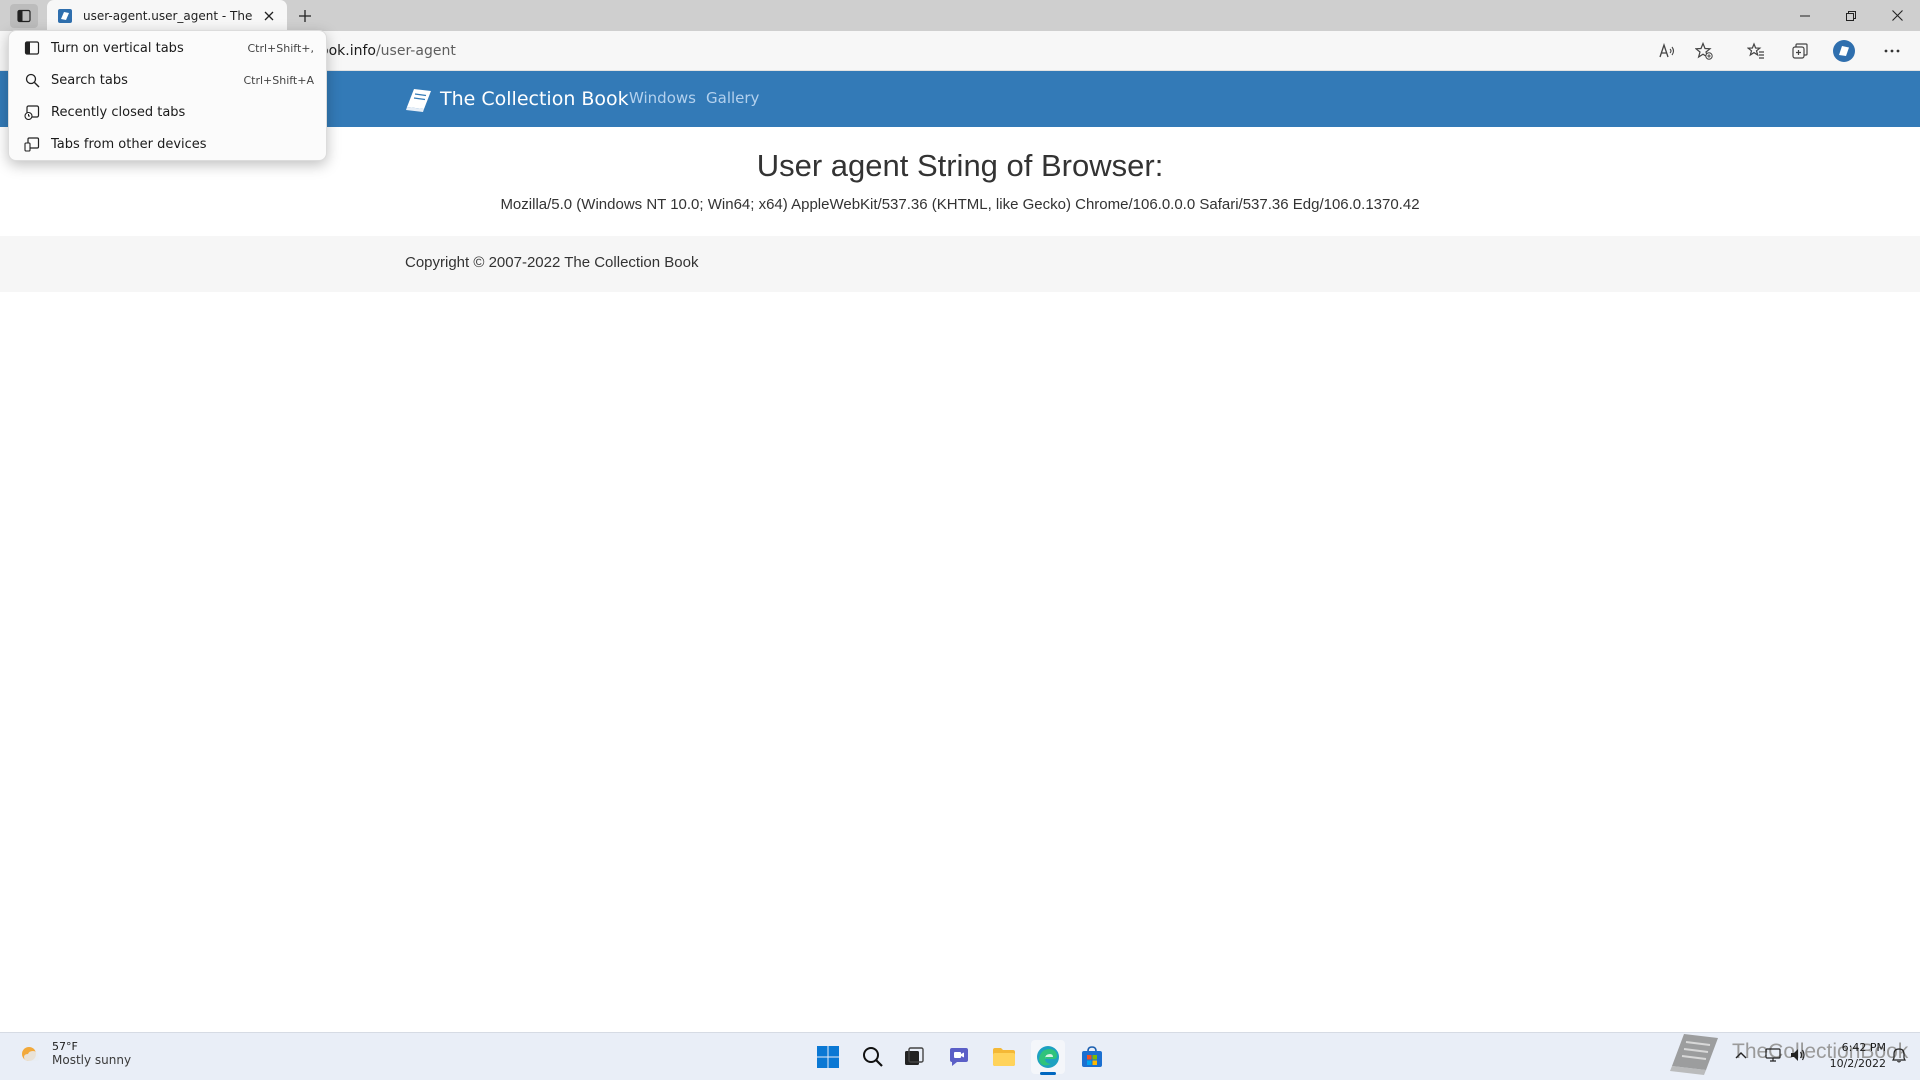 The width and height of the screenshot is (1920, 1080). I want to click on weather-condition: Mostly sunny, so click(92, 1060).